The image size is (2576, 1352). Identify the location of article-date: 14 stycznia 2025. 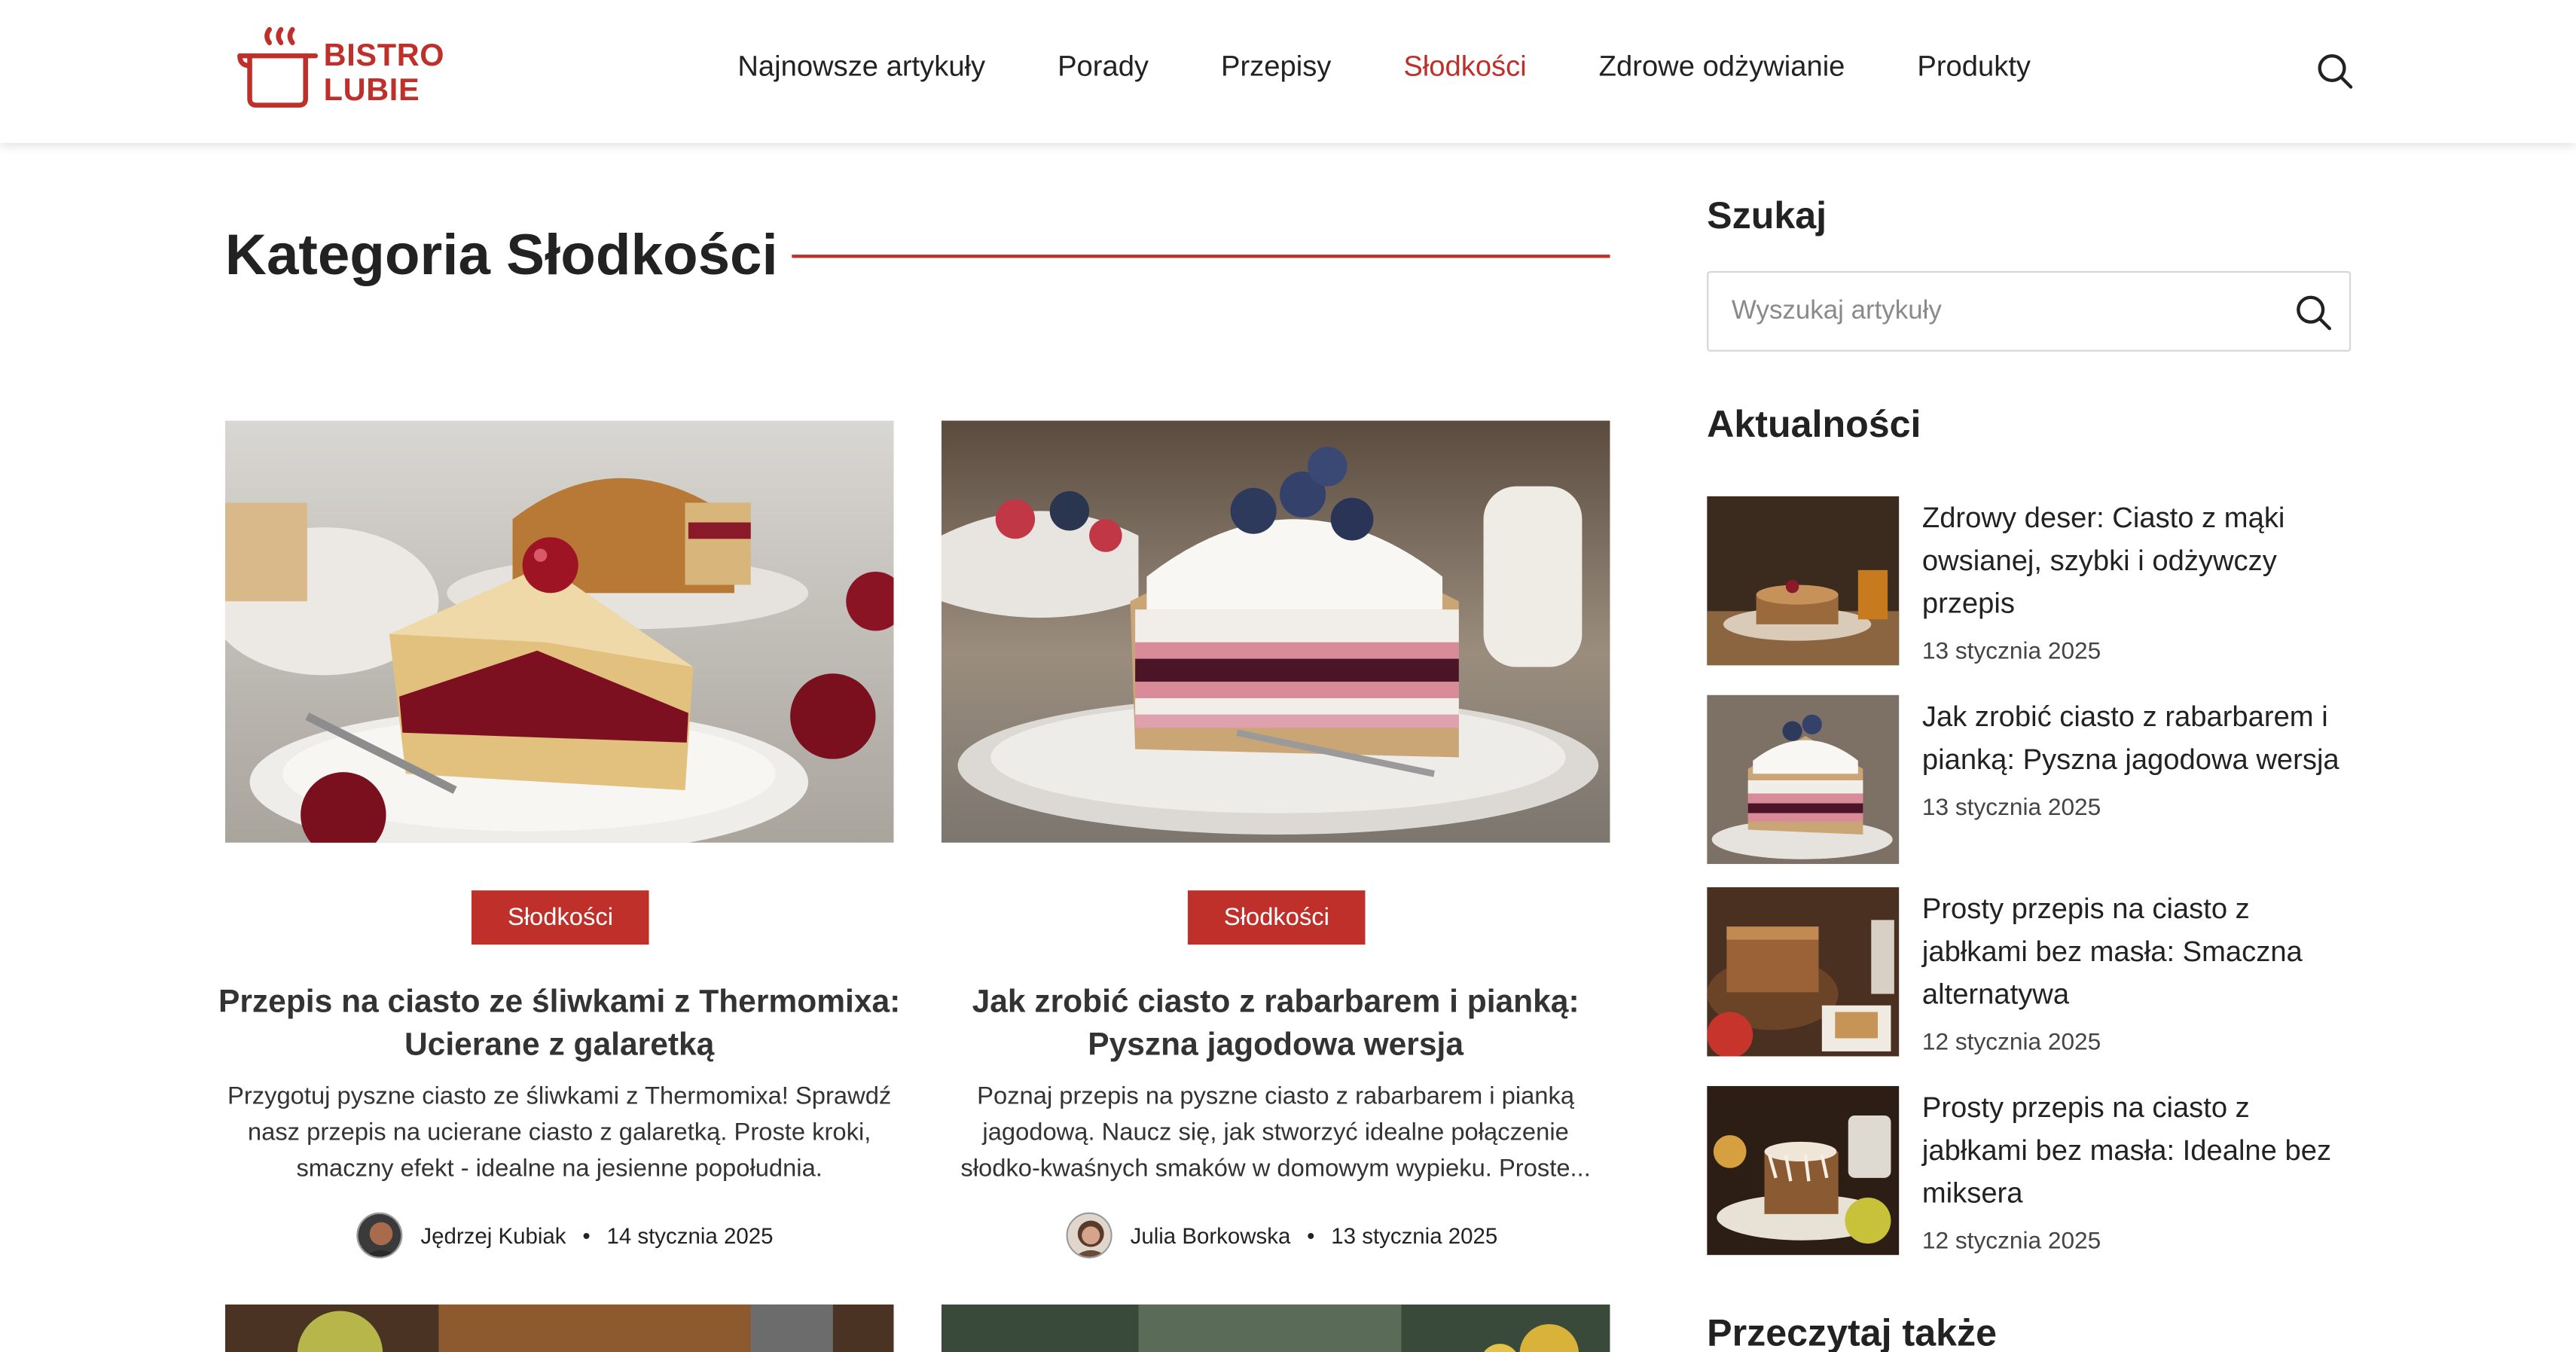
(690, 1235).